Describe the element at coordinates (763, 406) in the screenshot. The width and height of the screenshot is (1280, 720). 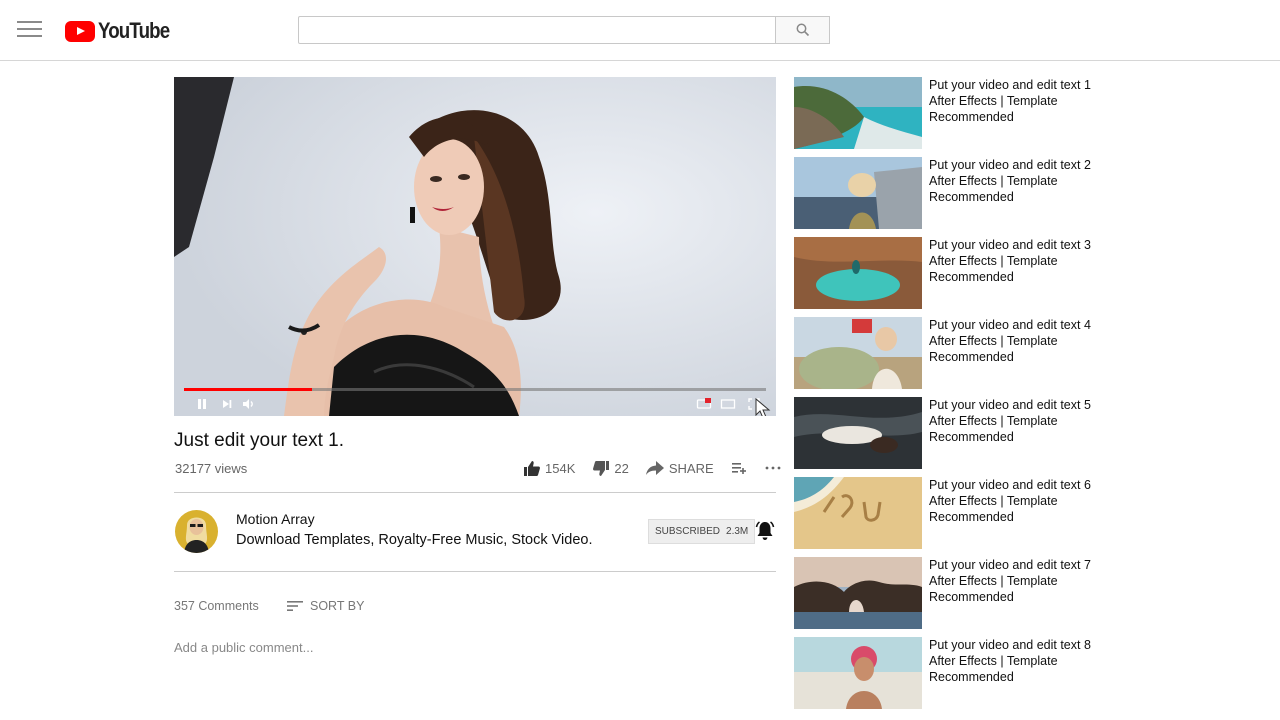
I see `mouse-cursor-icon` at that location.